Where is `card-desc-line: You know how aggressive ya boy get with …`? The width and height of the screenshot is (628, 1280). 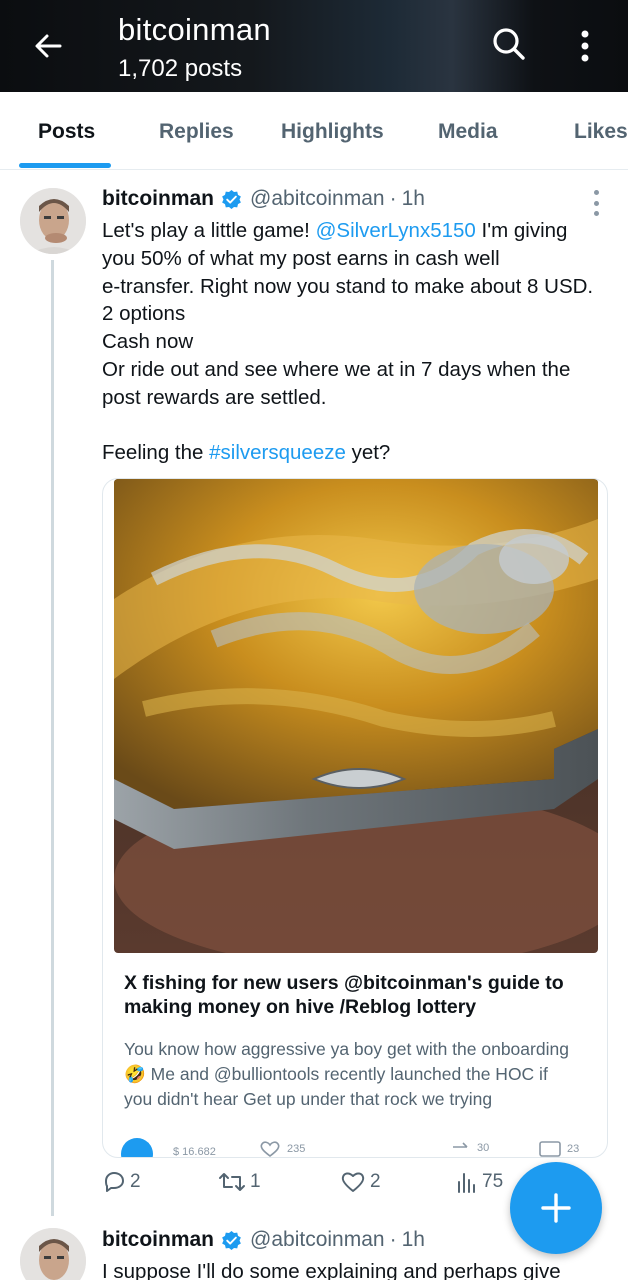 card-desc-line: You know how aggressive ya boy get with … is located at coordinates (346, 1049).